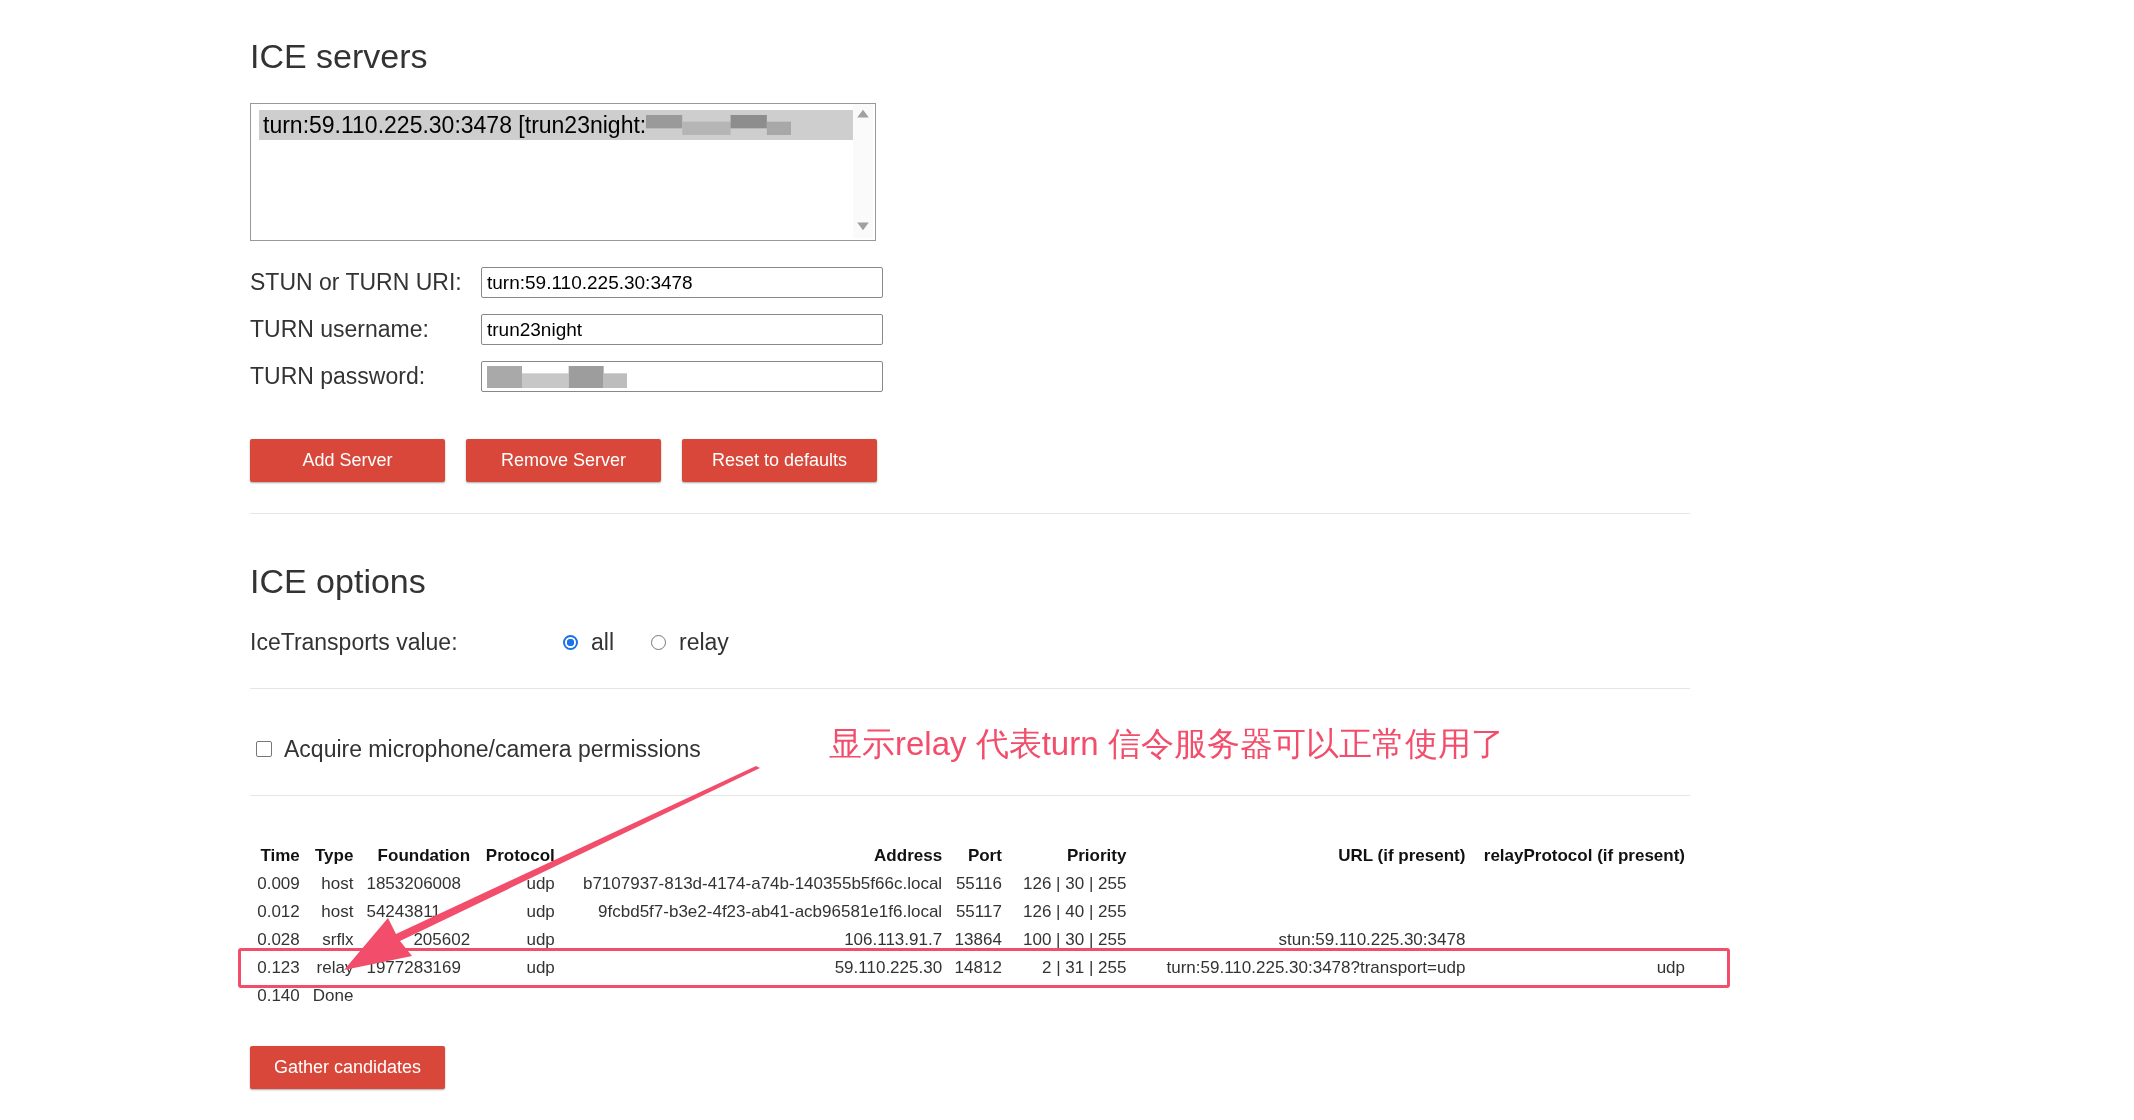  Describe the element at coordinates (413, 968) in the screenshot. I see `table-cell-text: 1977283169` at that location.